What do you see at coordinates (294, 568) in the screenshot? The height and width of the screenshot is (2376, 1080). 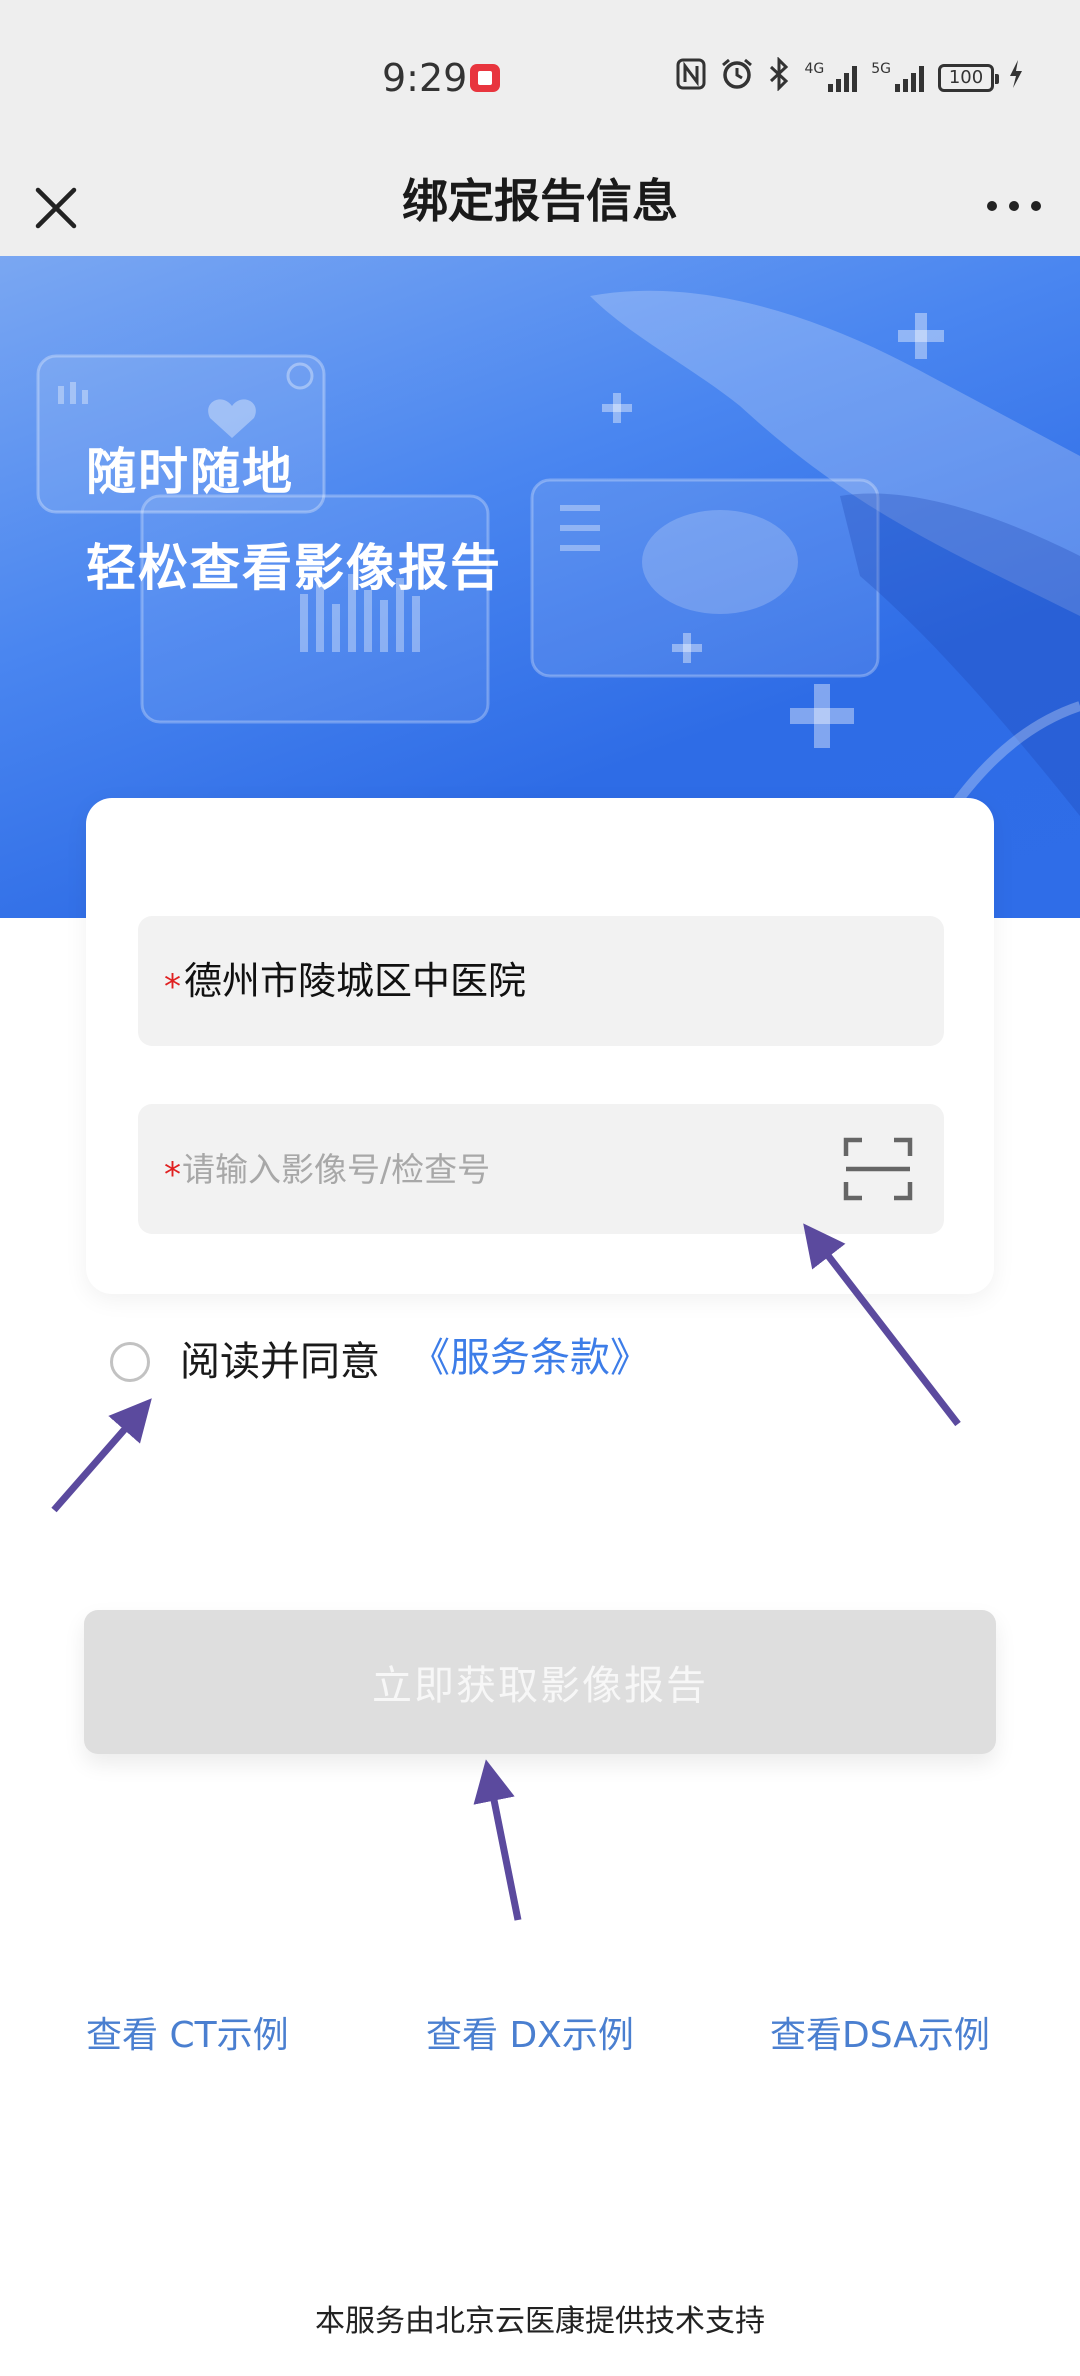 I see `banner-subheadline: 轻松查看影像报告` at bounding box center [294, 568].